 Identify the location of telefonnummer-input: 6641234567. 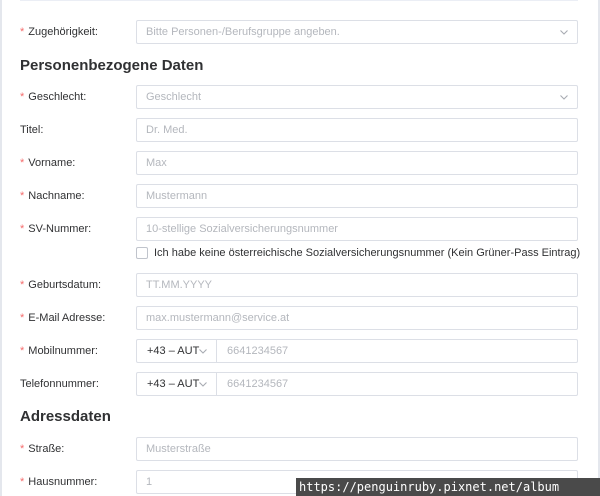
(257, 384).